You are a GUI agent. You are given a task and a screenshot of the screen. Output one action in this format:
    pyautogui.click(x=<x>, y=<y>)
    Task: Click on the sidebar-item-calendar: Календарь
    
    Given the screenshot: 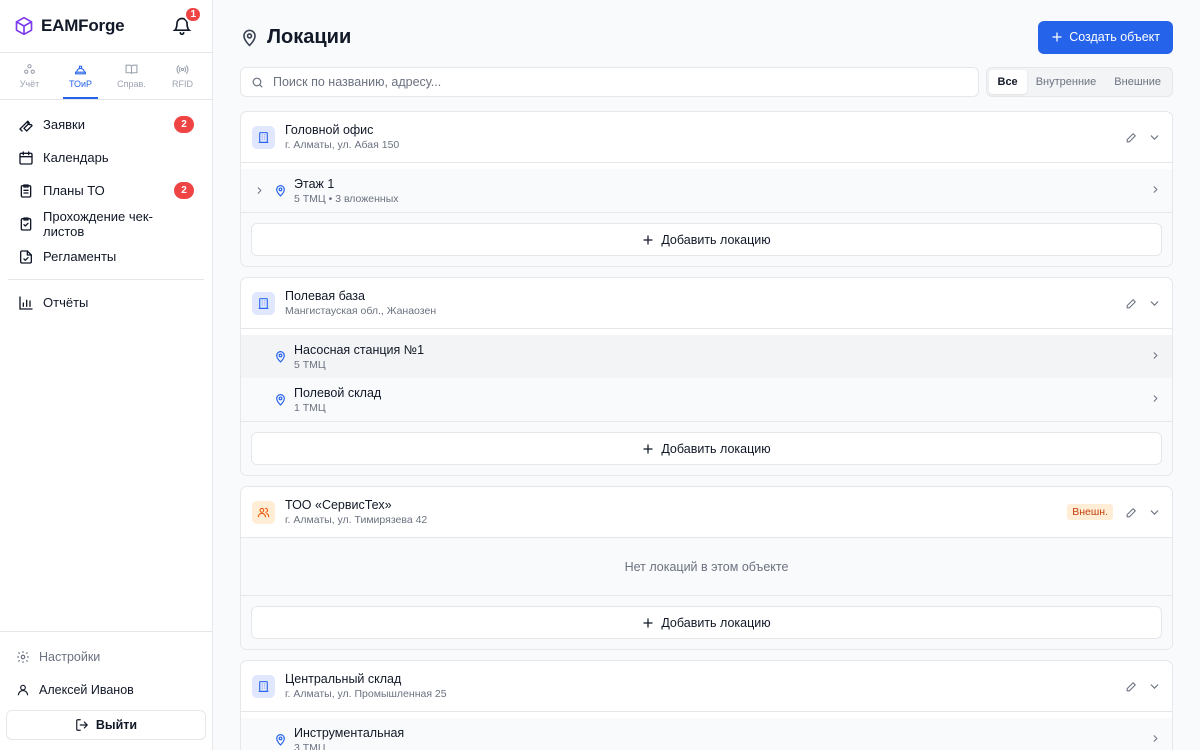 What is the action you would take?
    pyautogui.click(x=106, y=157)
    